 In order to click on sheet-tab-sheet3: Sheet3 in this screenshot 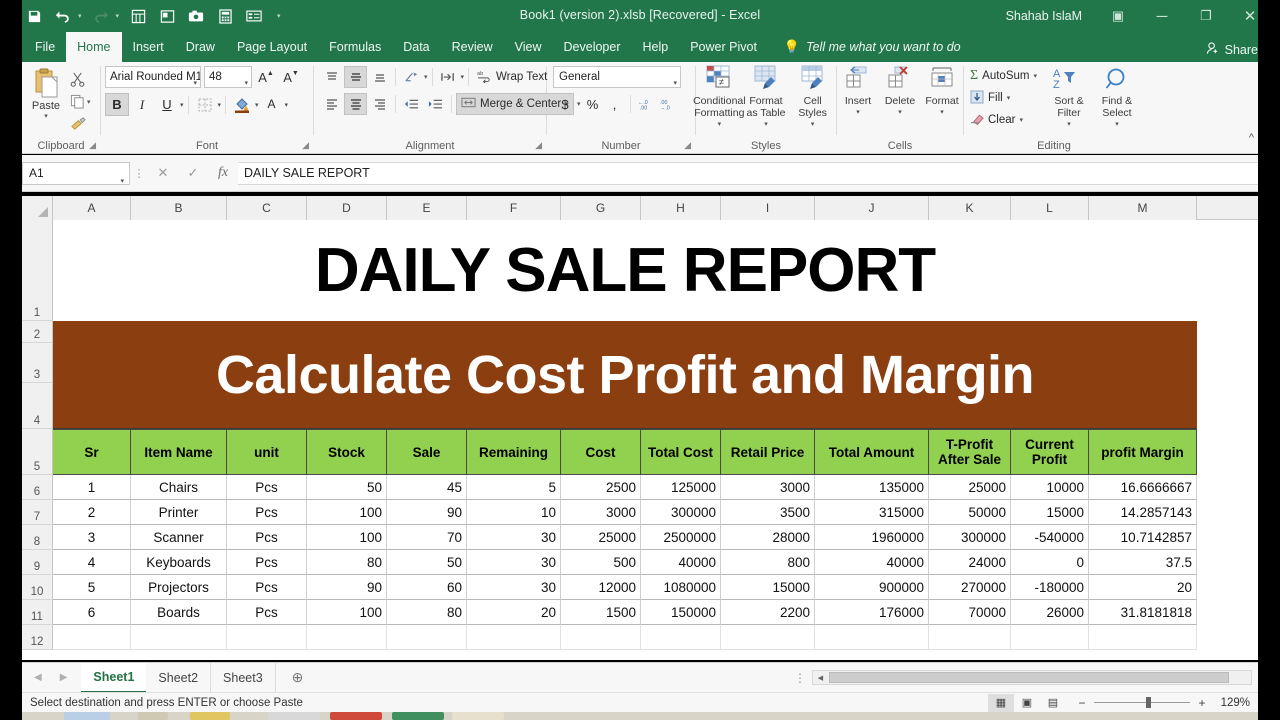, I will do `click(243, 677)`.